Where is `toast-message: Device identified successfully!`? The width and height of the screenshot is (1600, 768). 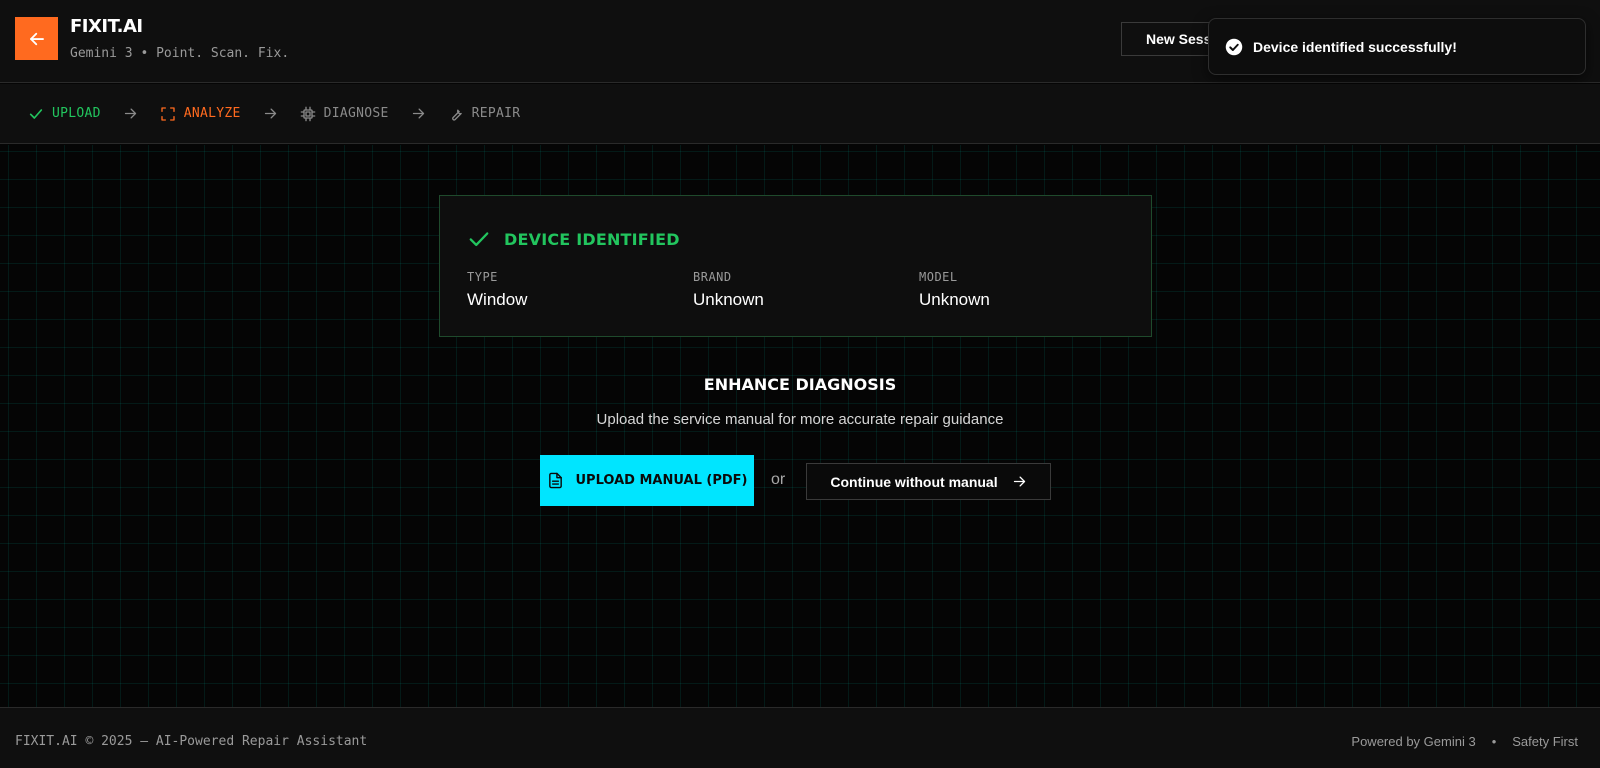 toast-message: Device identified successfully! is located at coordinates (1355, 46).